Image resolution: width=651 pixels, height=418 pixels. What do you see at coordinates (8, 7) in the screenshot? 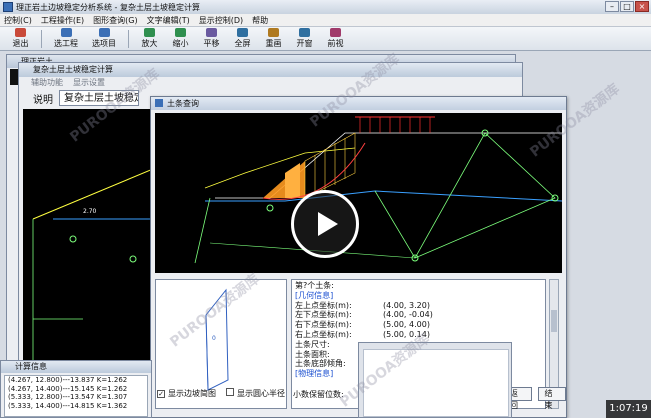
I see `app-logo-icon` at bounding box center [8, 7].